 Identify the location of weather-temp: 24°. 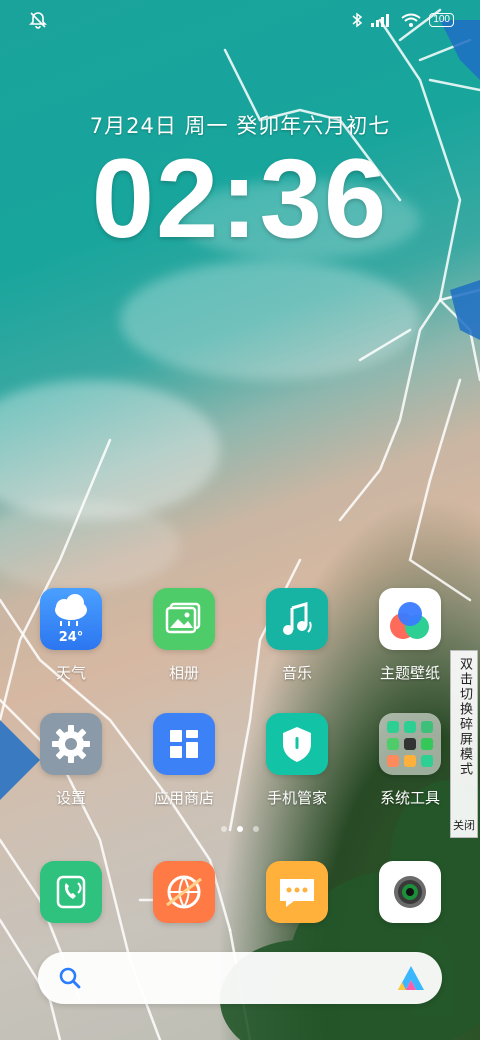
(71, 637).